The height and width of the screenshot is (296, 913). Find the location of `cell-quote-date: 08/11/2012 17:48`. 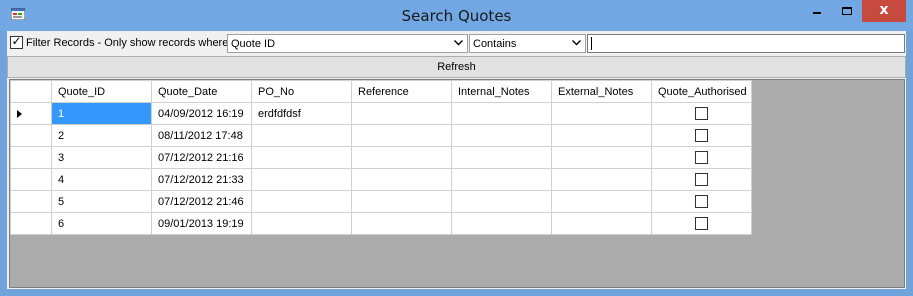

cell-quote-date: 08/11/2012 17:48 is located at coordinates (201, 135).